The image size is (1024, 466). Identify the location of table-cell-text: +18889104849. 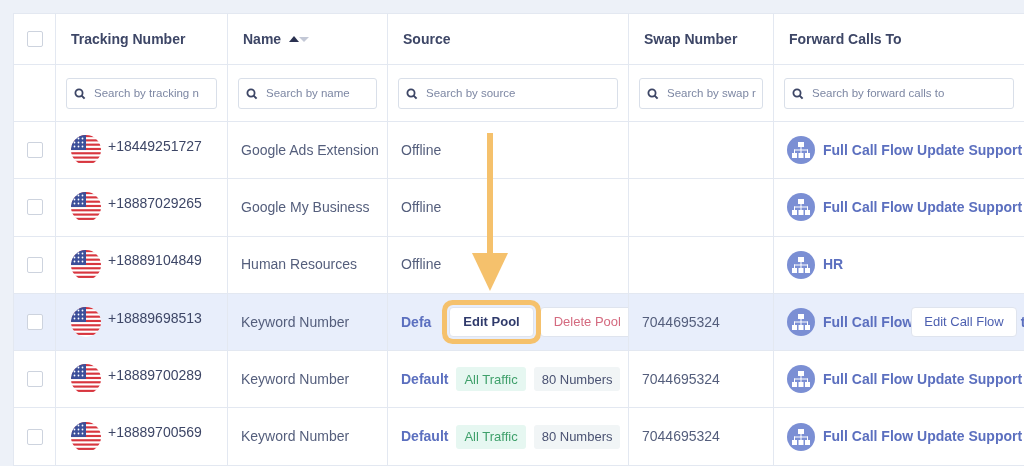
(155, 261).